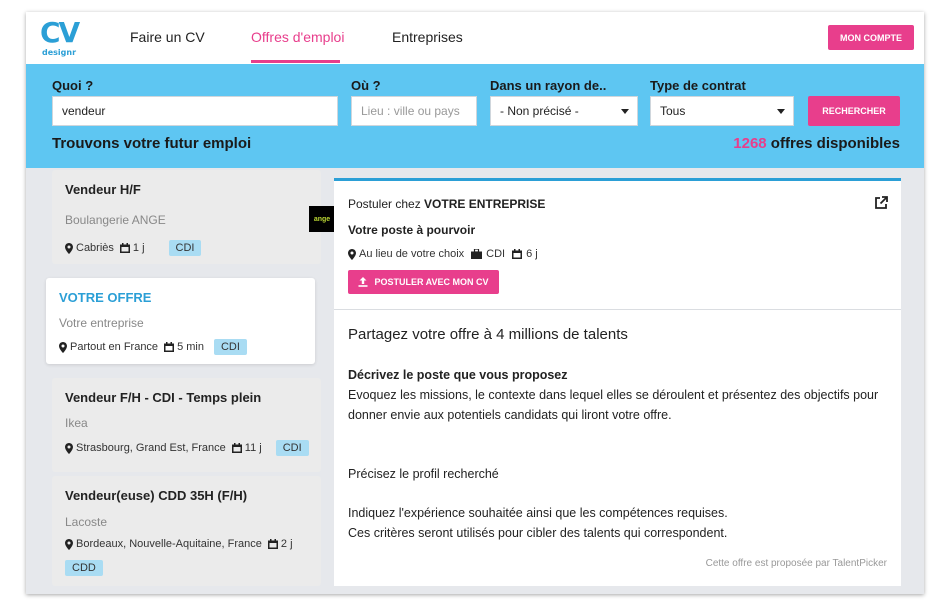 The image size is (950, 606). I want to click on job-meta: Bordeaux, Nouvelle-Aquitaine, France 2 j, so click(179, 544).